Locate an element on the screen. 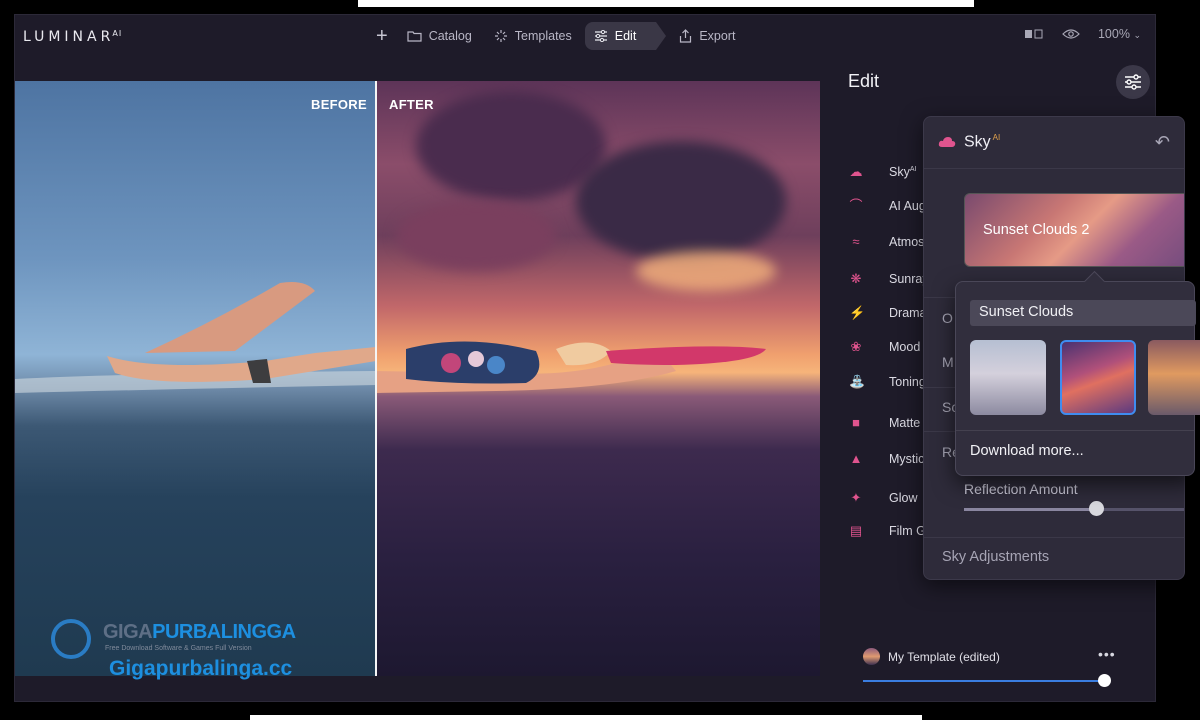 This screenshot has height=720, width=1200. chevron-down-icon: ⌄ is located at coordinates (1137, 35).